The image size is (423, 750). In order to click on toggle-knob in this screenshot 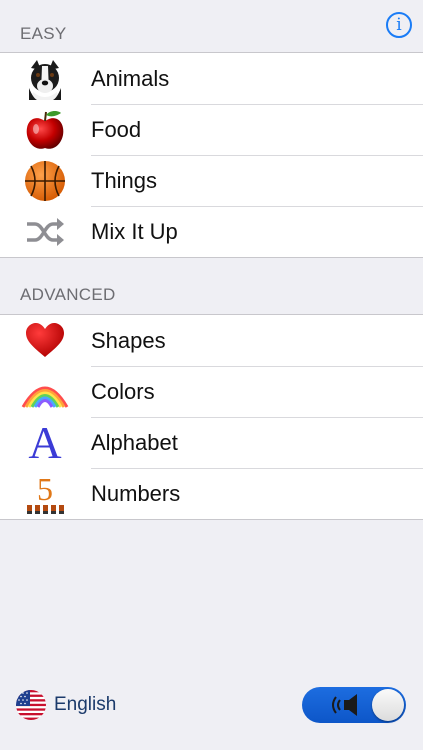, I will do `click(388, 705)`.